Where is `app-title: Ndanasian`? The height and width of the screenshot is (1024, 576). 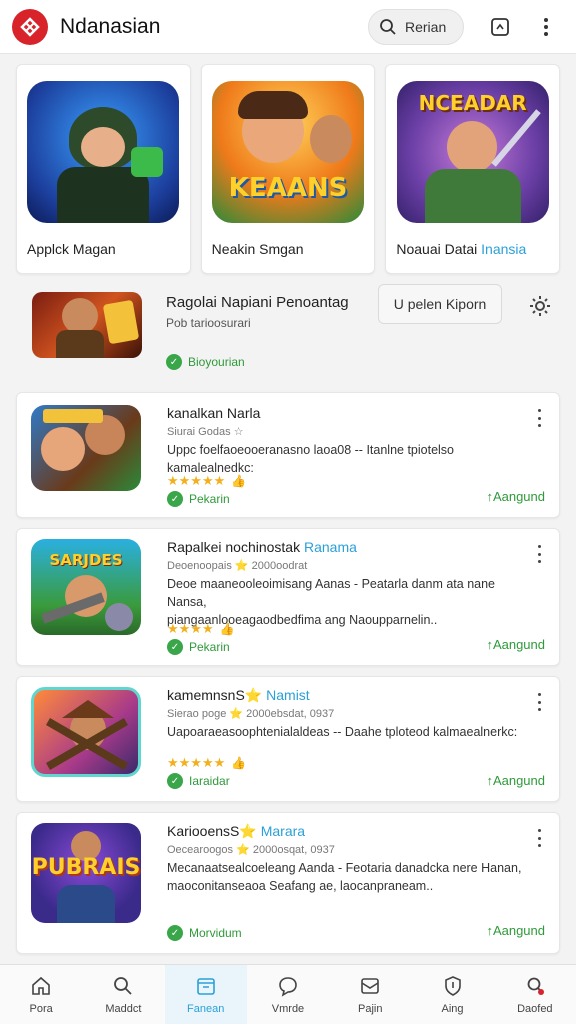 app-title: Ndanasian is located at coordinates (110, 26).